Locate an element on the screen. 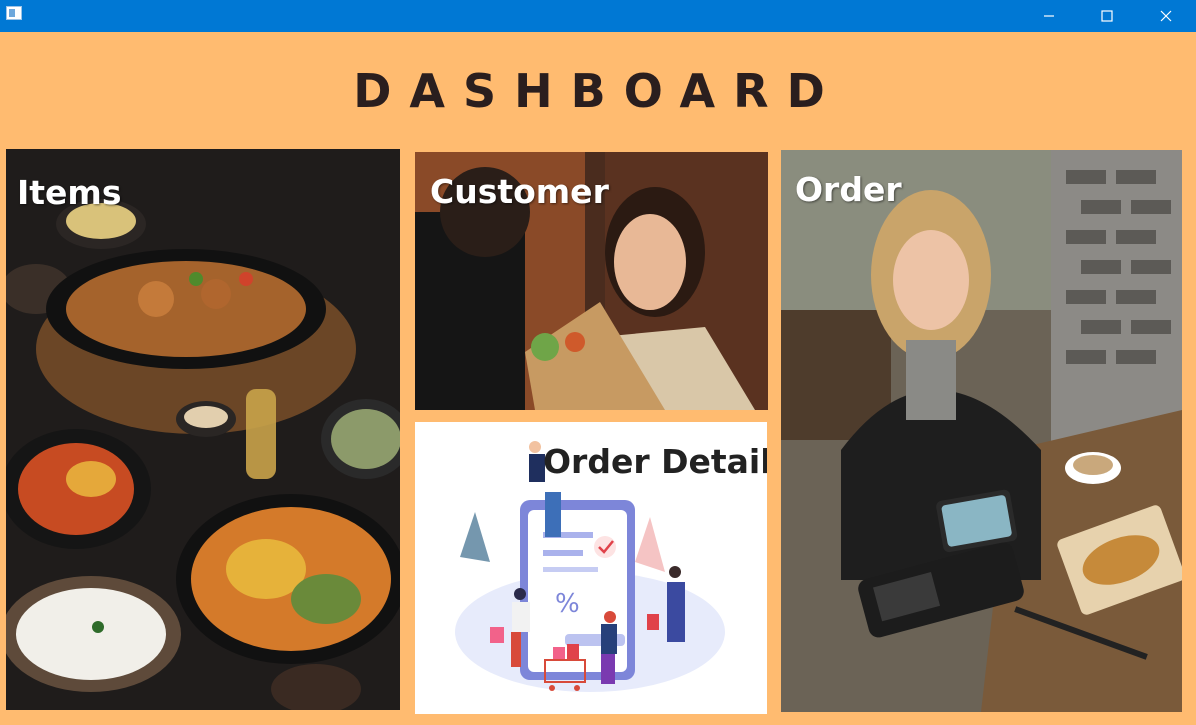 The image size is (1196, 725). app-icon is located at coordinates (14, 13).